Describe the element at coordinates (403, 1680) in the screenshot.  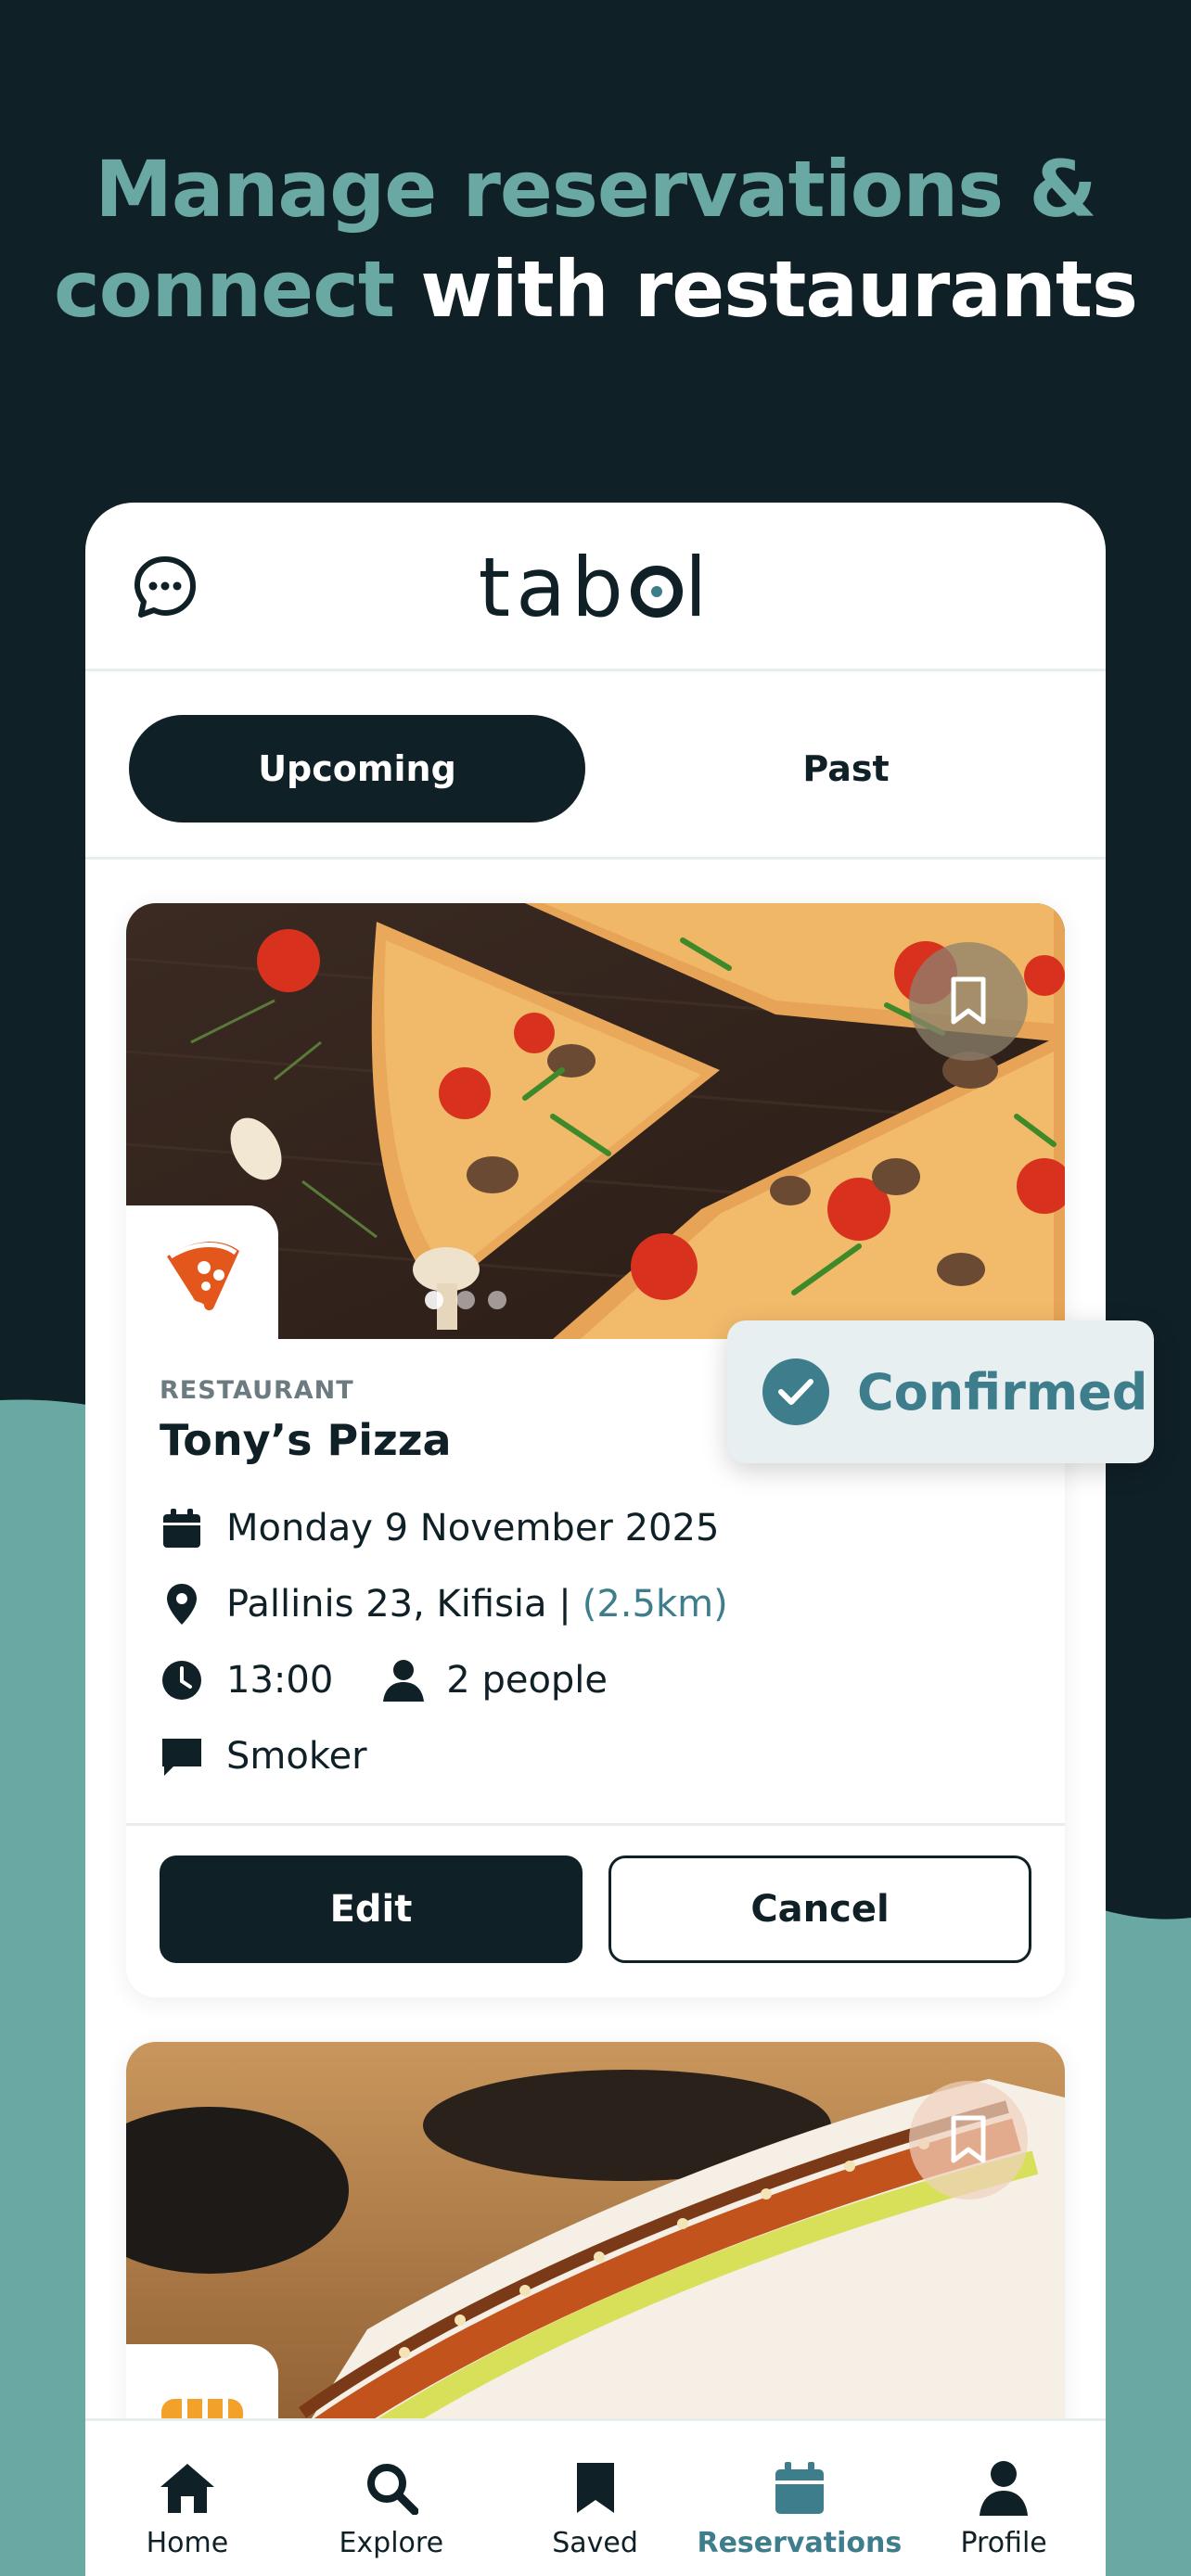
I see `person-icon` at that location.